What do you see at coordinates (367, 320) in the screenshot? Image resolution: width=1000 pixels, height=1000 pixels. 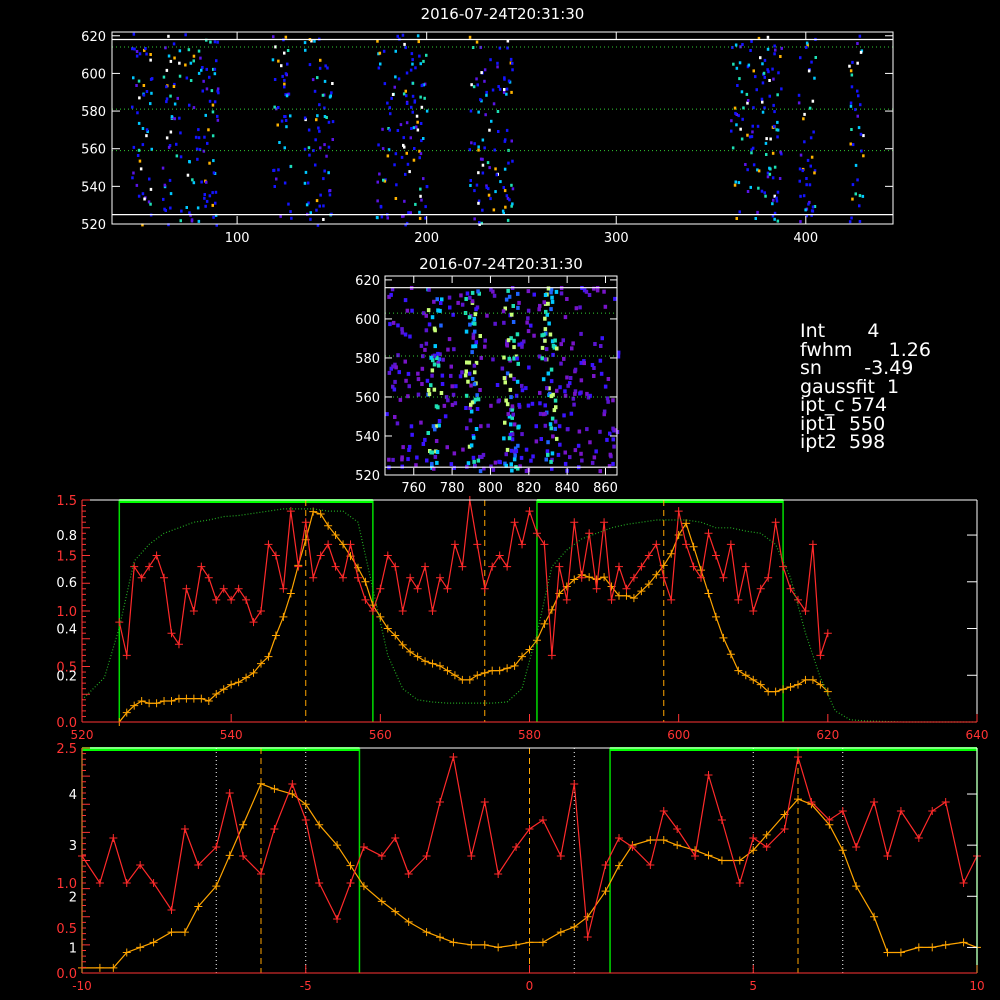 I see `y-tick-label: 600` at bounding box center [367, 320].